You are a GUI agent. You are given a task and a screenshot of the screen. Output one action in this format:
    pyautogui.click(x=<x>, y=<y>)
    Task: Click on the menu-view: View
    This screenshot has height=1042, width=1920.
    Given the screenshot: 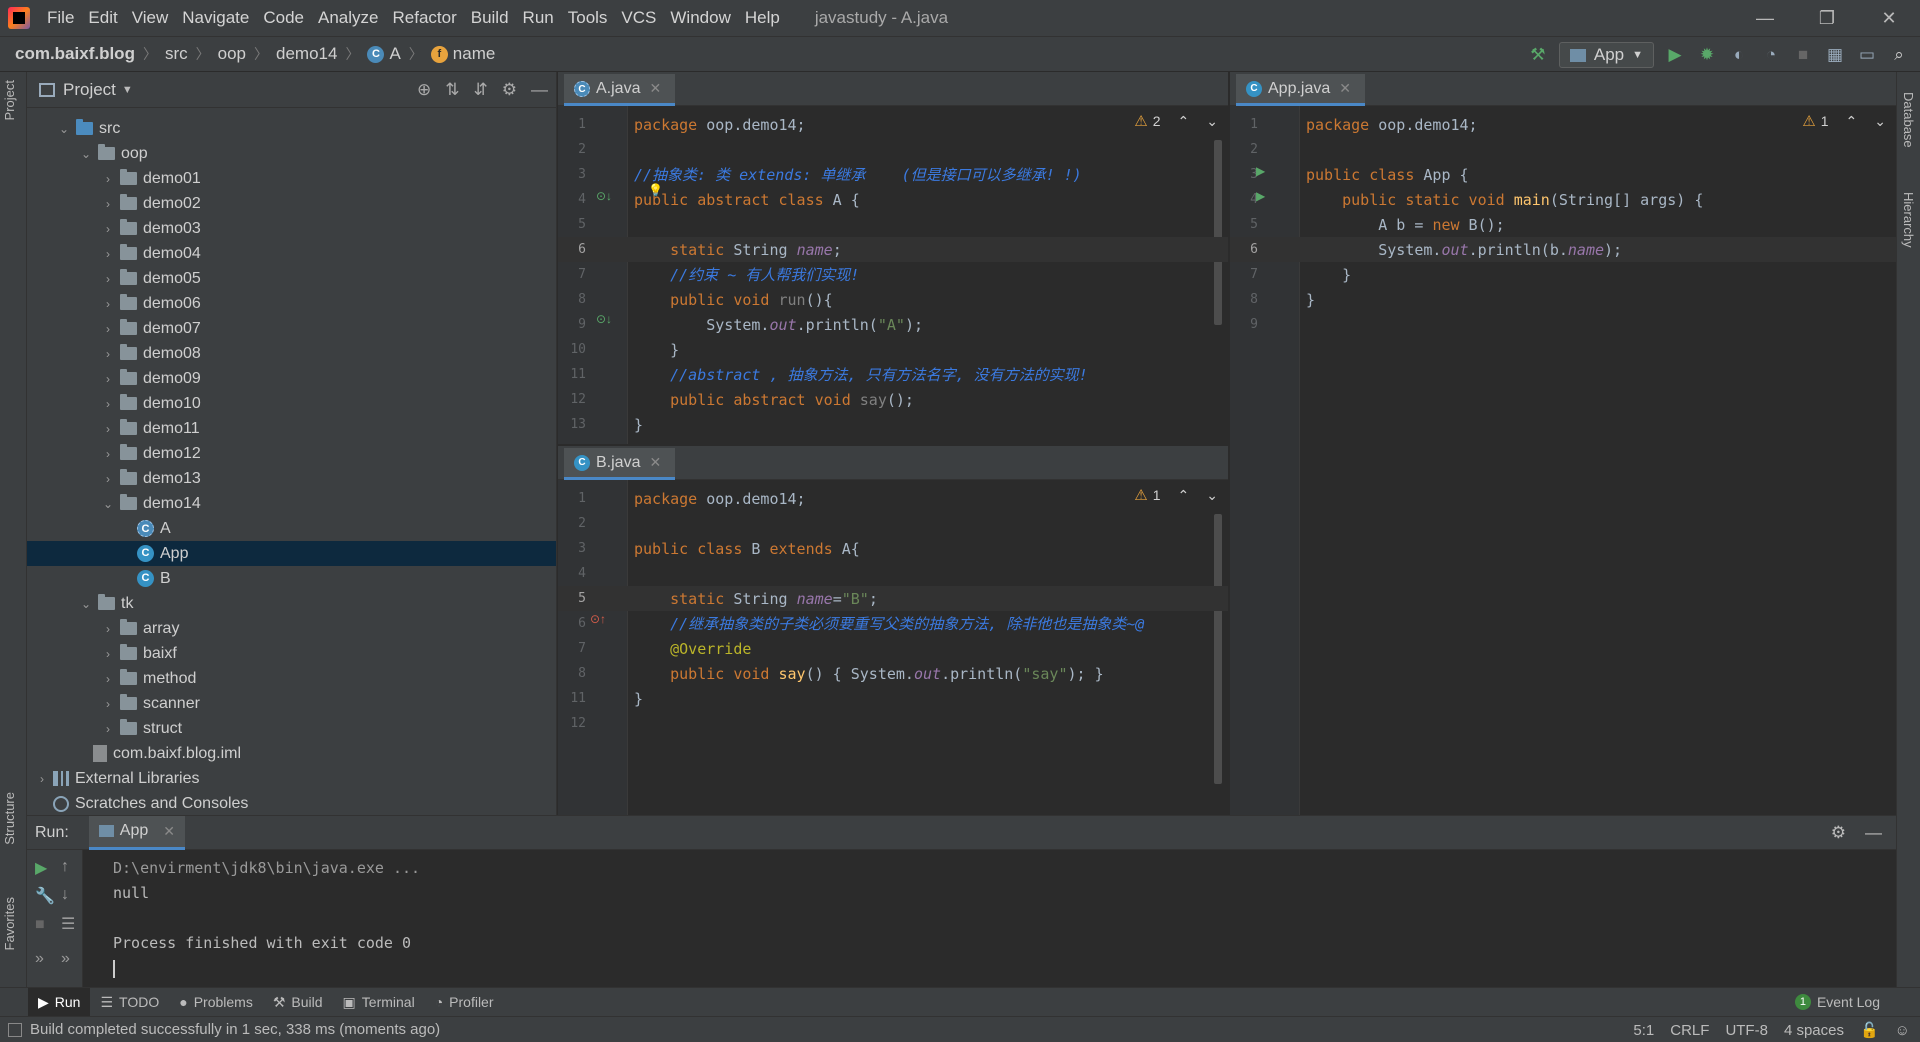 What is the action you would take?
    pyautogui.click(x=150, y=18)
    